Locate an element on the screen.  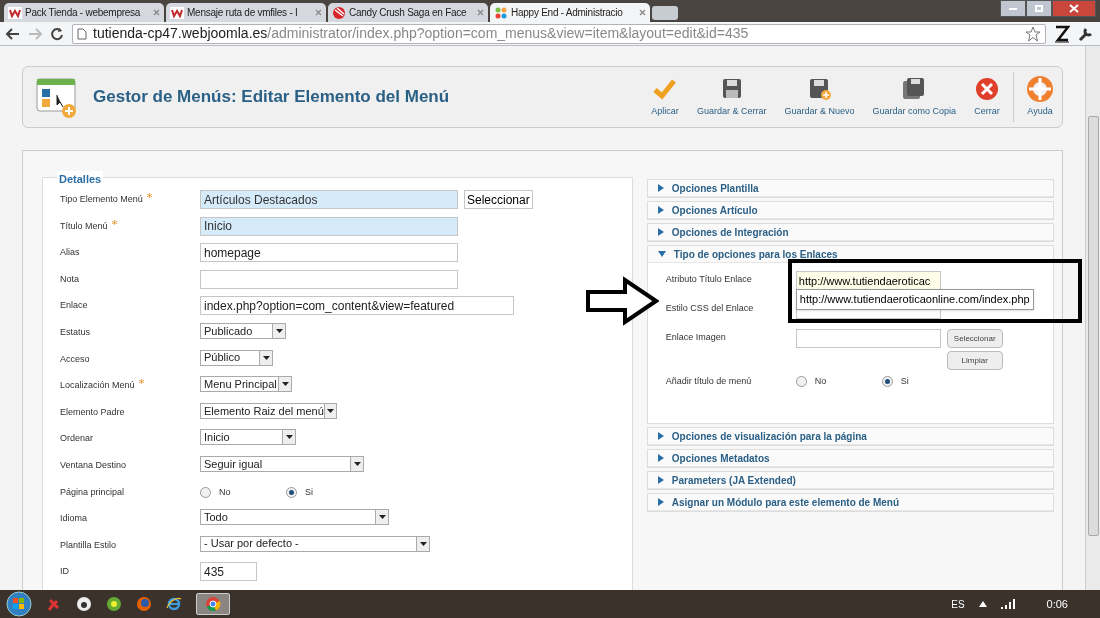
field-label: Alias is located at coordinates (70, 253).